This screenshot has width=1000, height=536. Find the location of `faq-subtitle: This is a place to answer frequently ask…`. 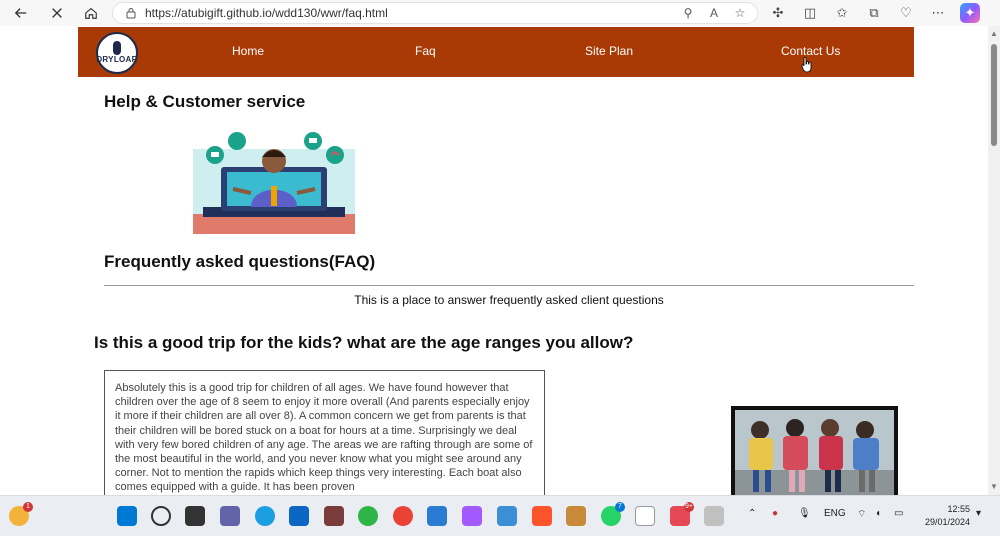

faq-subtitle: This is a place to answer frequently ask… is located at coordinates (509, 300).